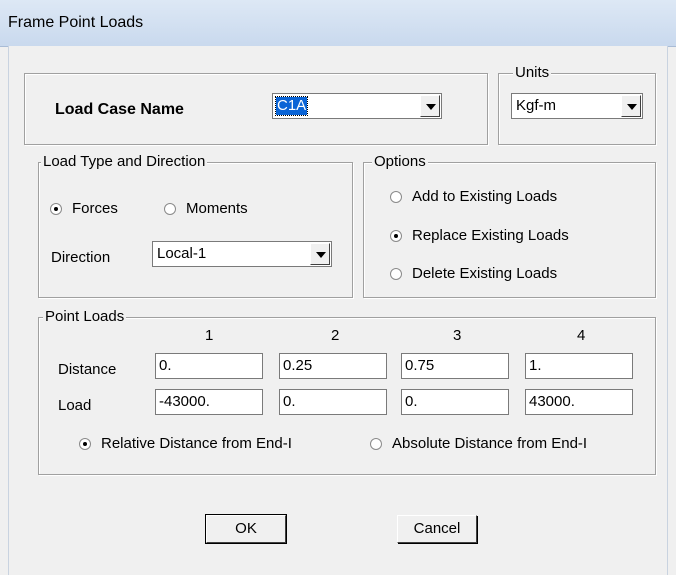  I want to click on window-title: Frame Point Loads, so click(76, 22).